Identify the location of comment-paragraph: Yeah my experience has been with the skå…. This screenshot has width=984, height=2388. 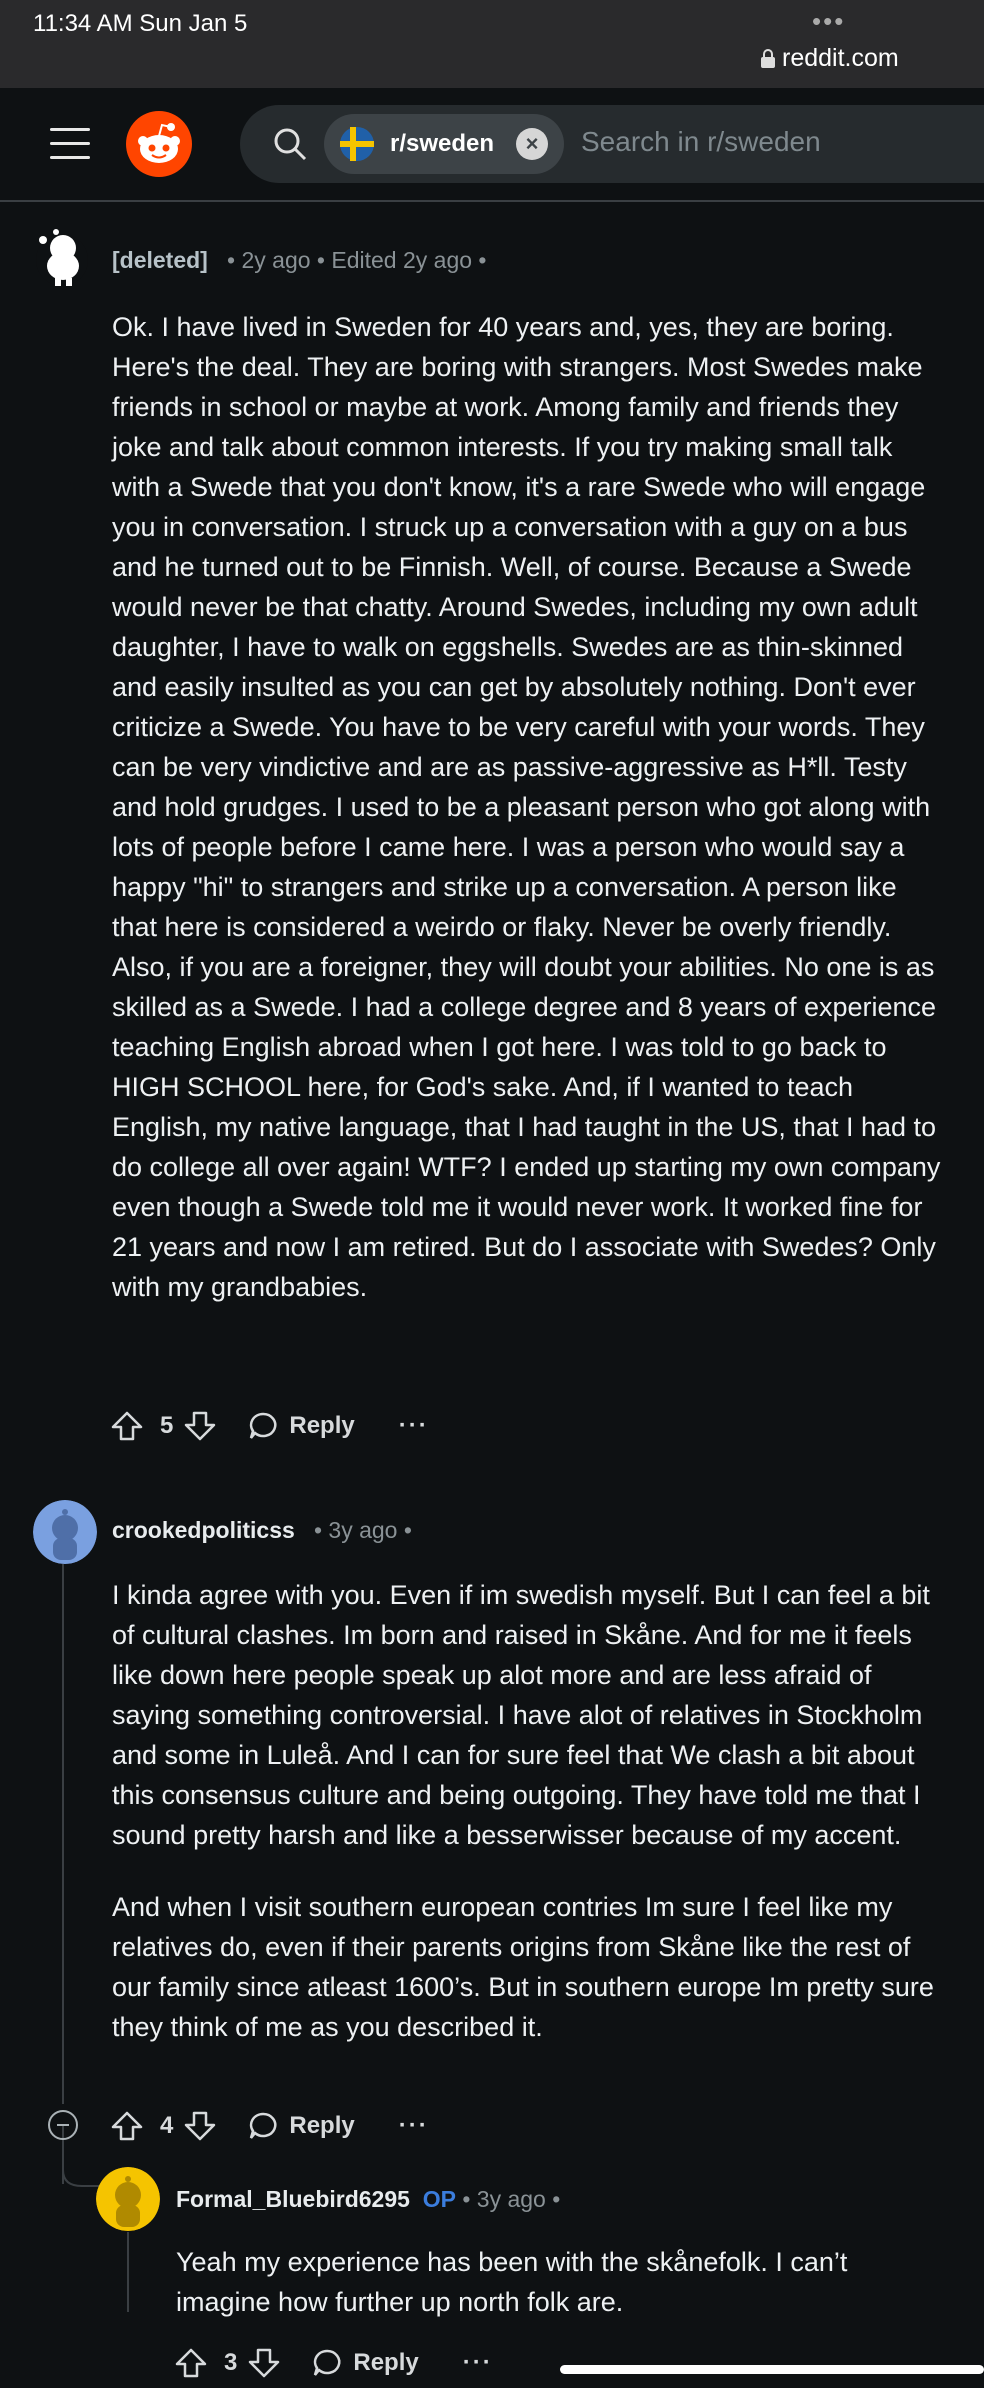
(512, 2282).